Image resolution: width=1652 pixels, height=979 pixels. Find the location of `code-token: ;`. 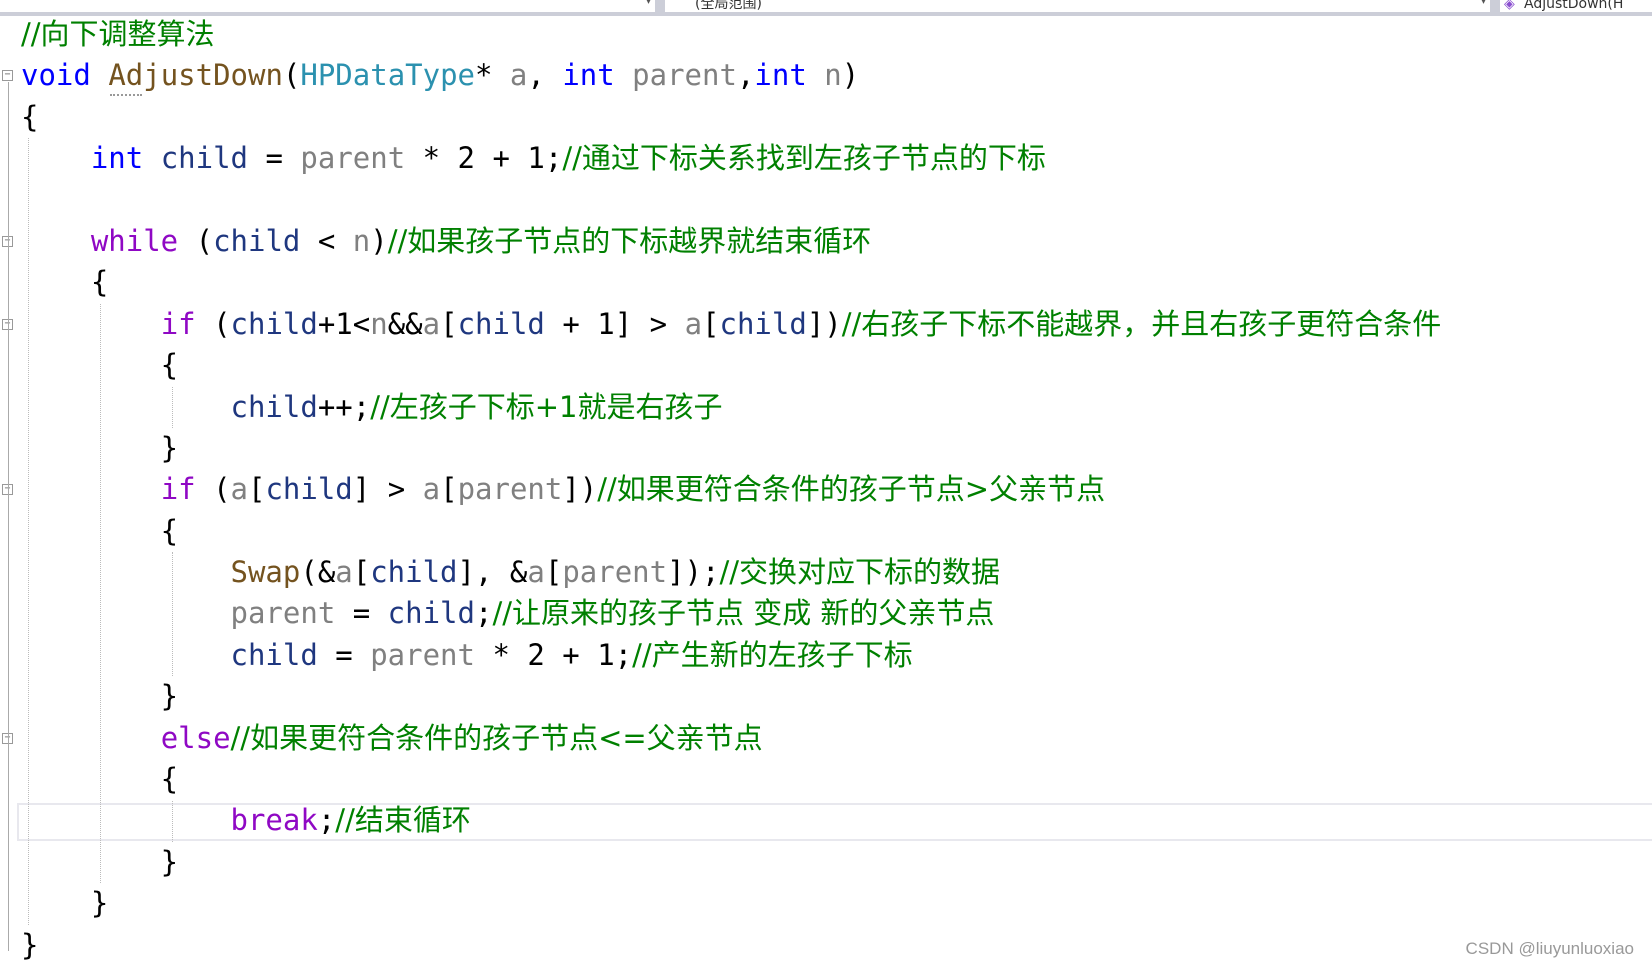

code-token: ; is located at coordinates (483, 613).